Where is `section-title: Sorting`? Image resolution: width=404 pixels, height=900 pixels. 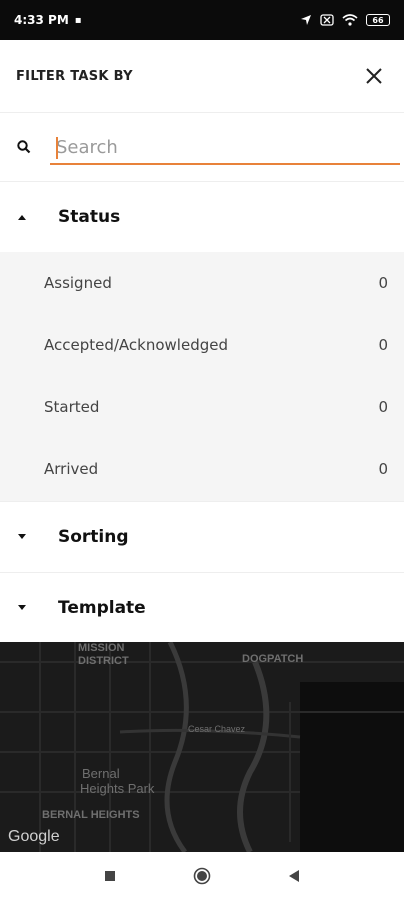
section-title: Sorting is located at coordinates (93, 536).